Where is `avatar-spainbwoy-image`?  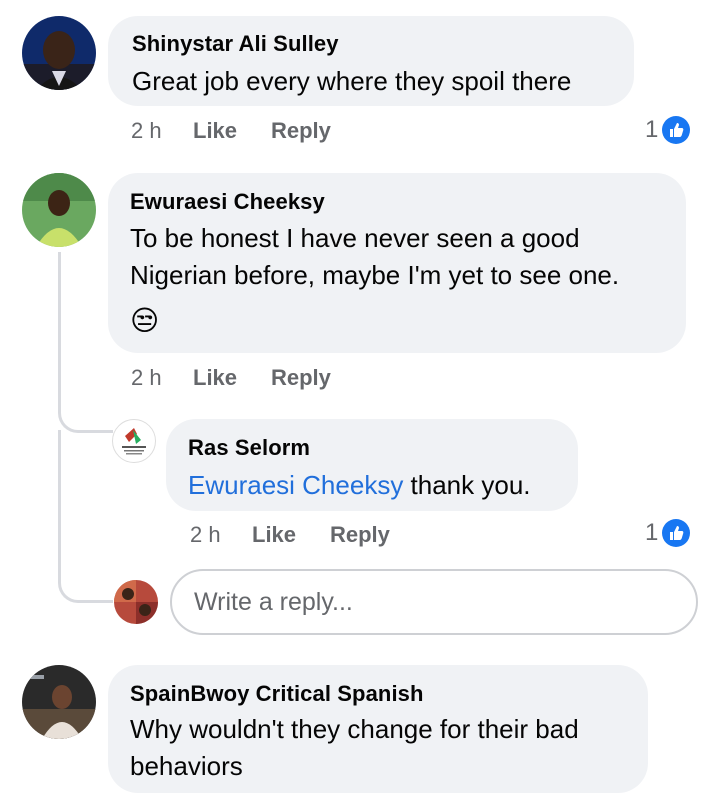
avatar-spainbwoy-image is located at coordinates (59, 702).